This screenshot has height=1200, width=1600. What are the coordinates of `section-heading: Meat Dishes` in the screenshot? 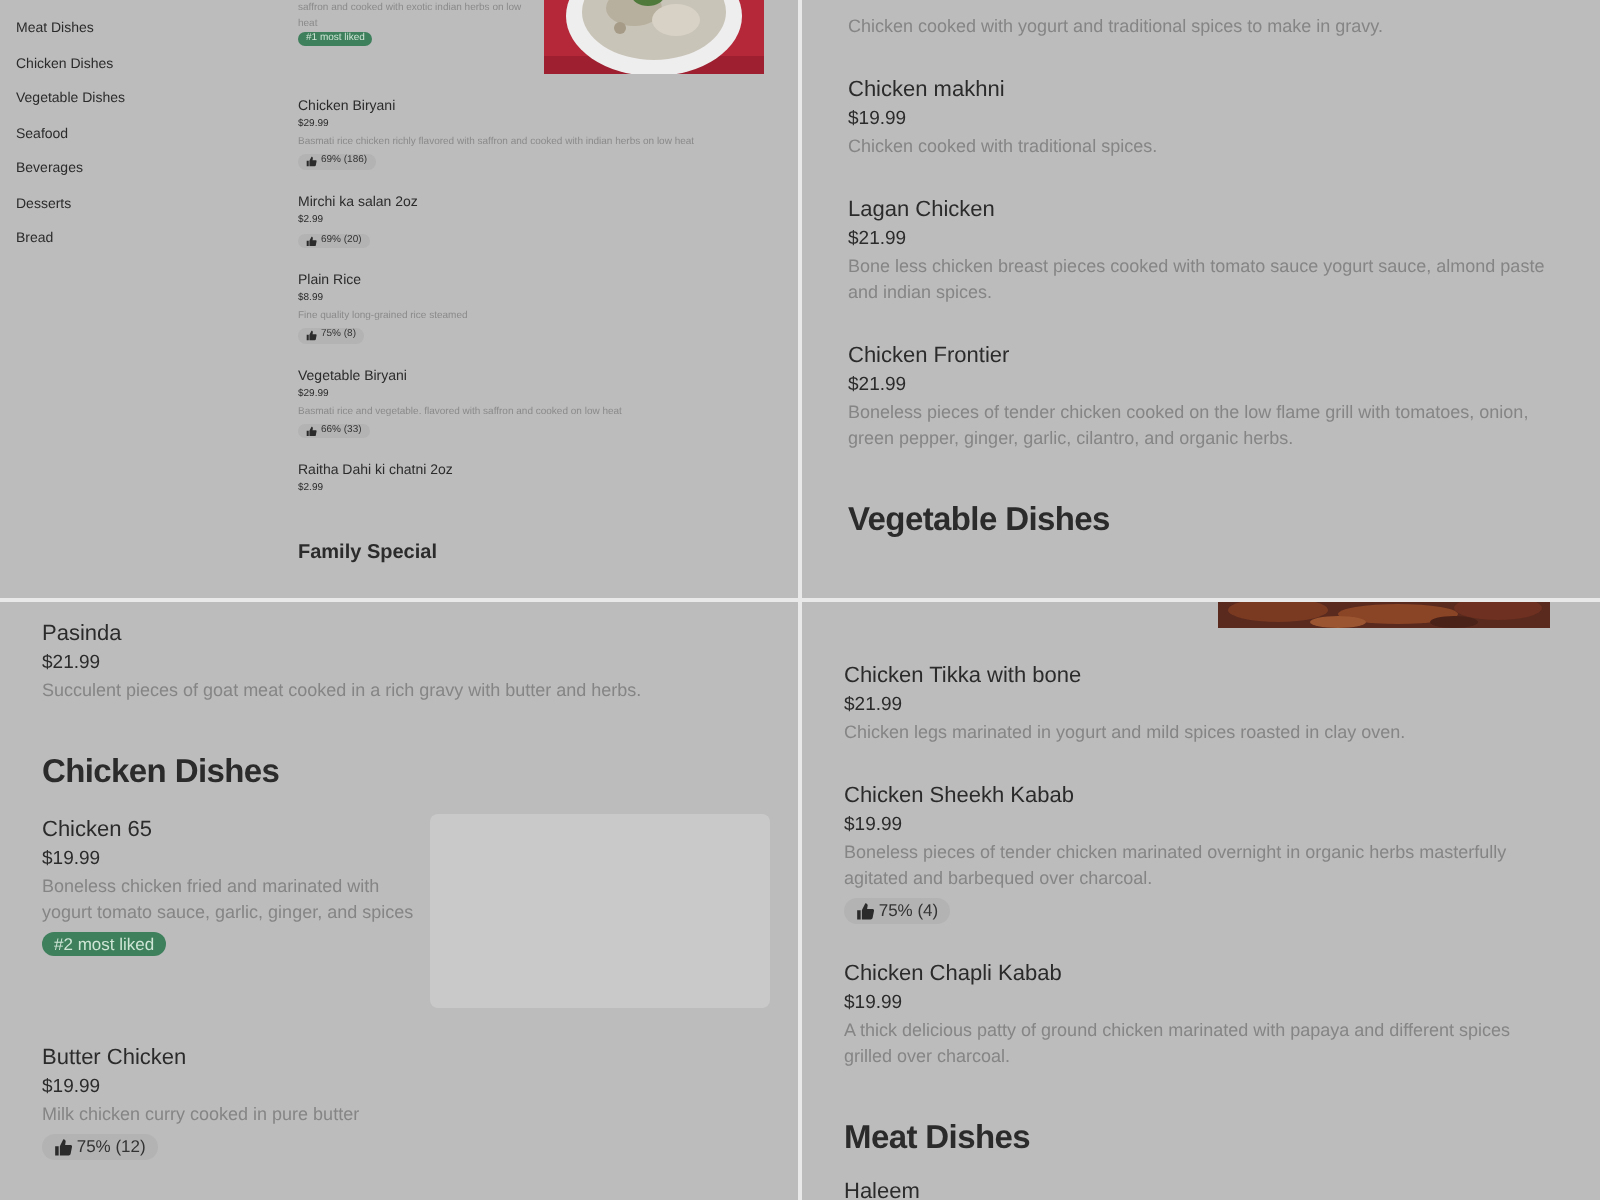 It's located at (938, 1139).